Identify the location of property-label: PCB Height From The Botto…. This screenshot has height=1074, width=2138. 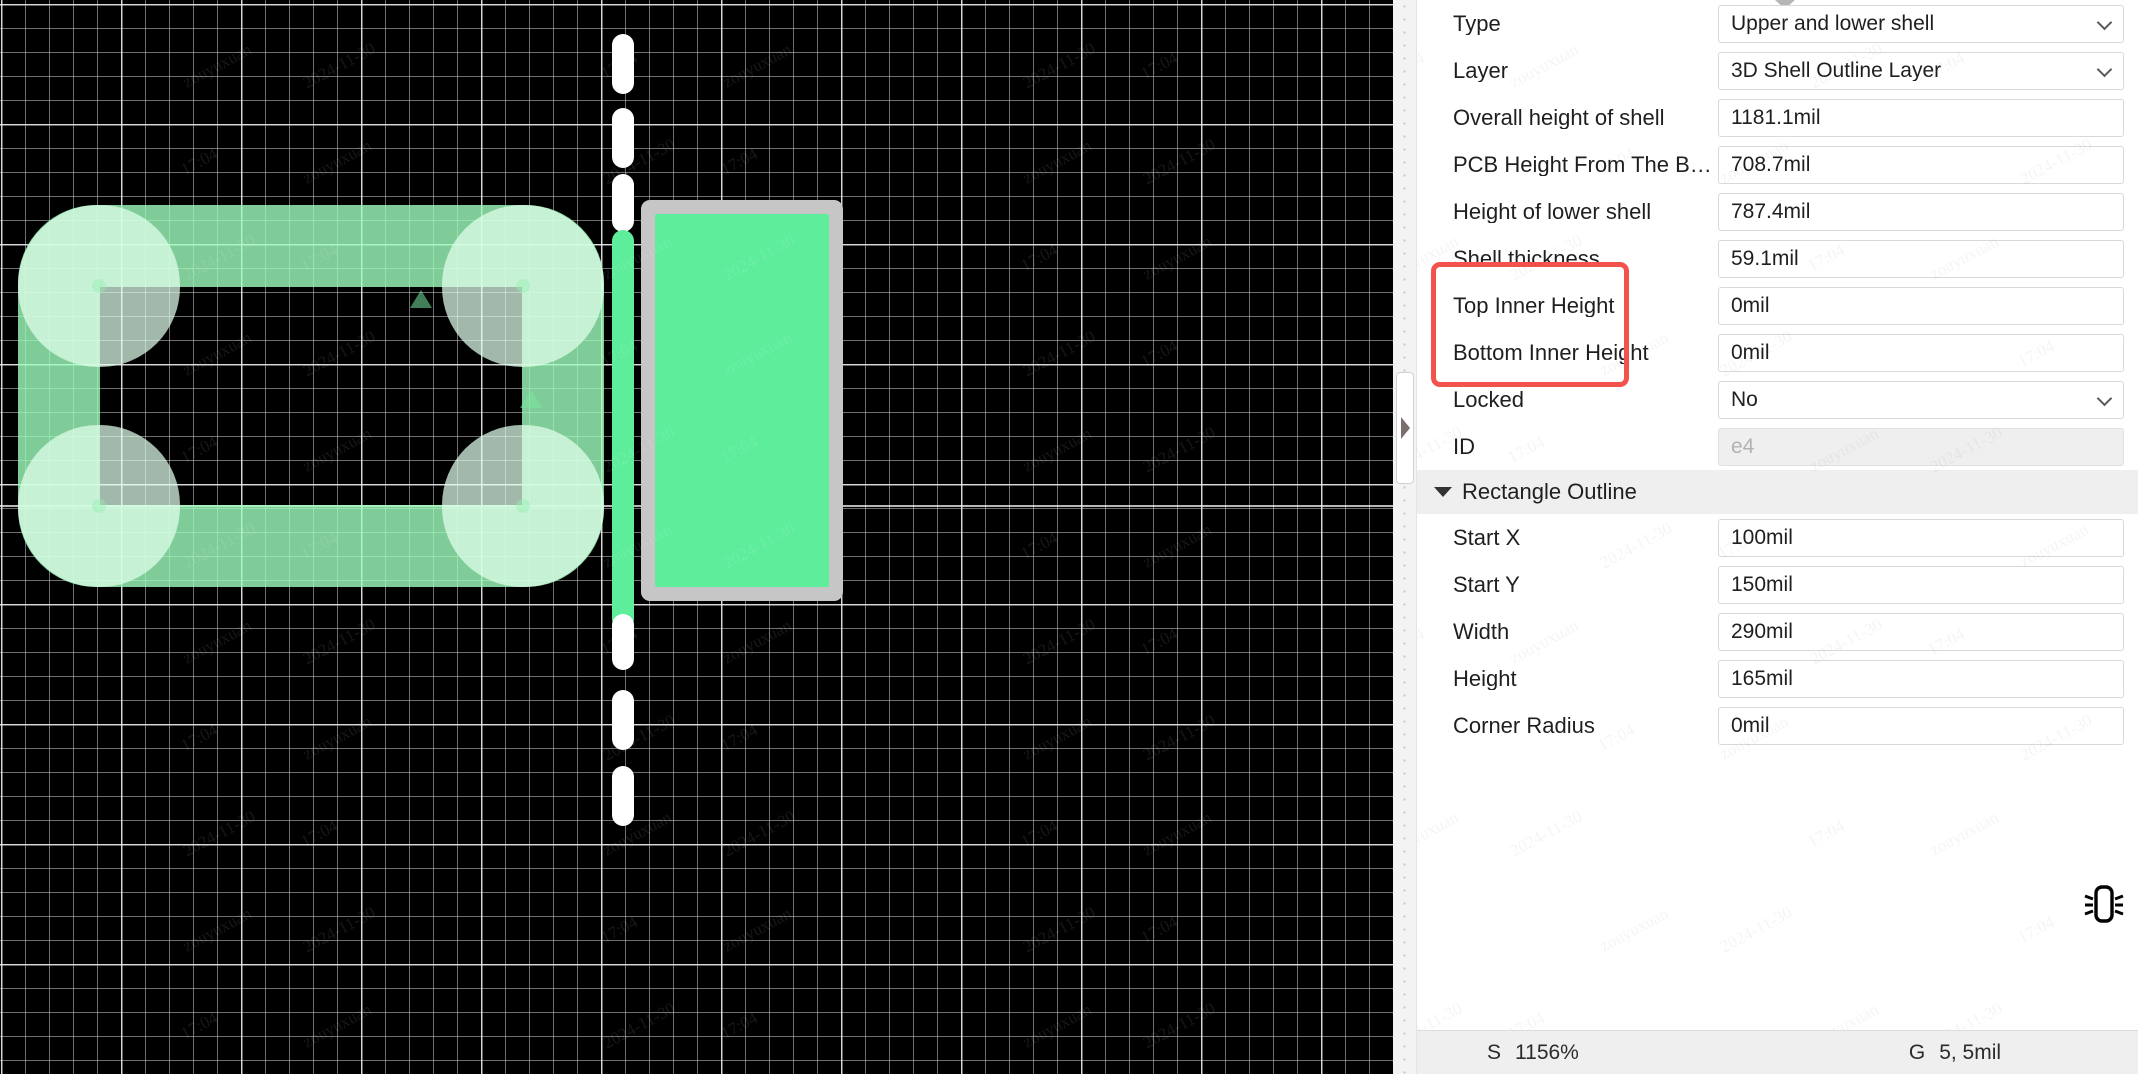
(1585, 164).